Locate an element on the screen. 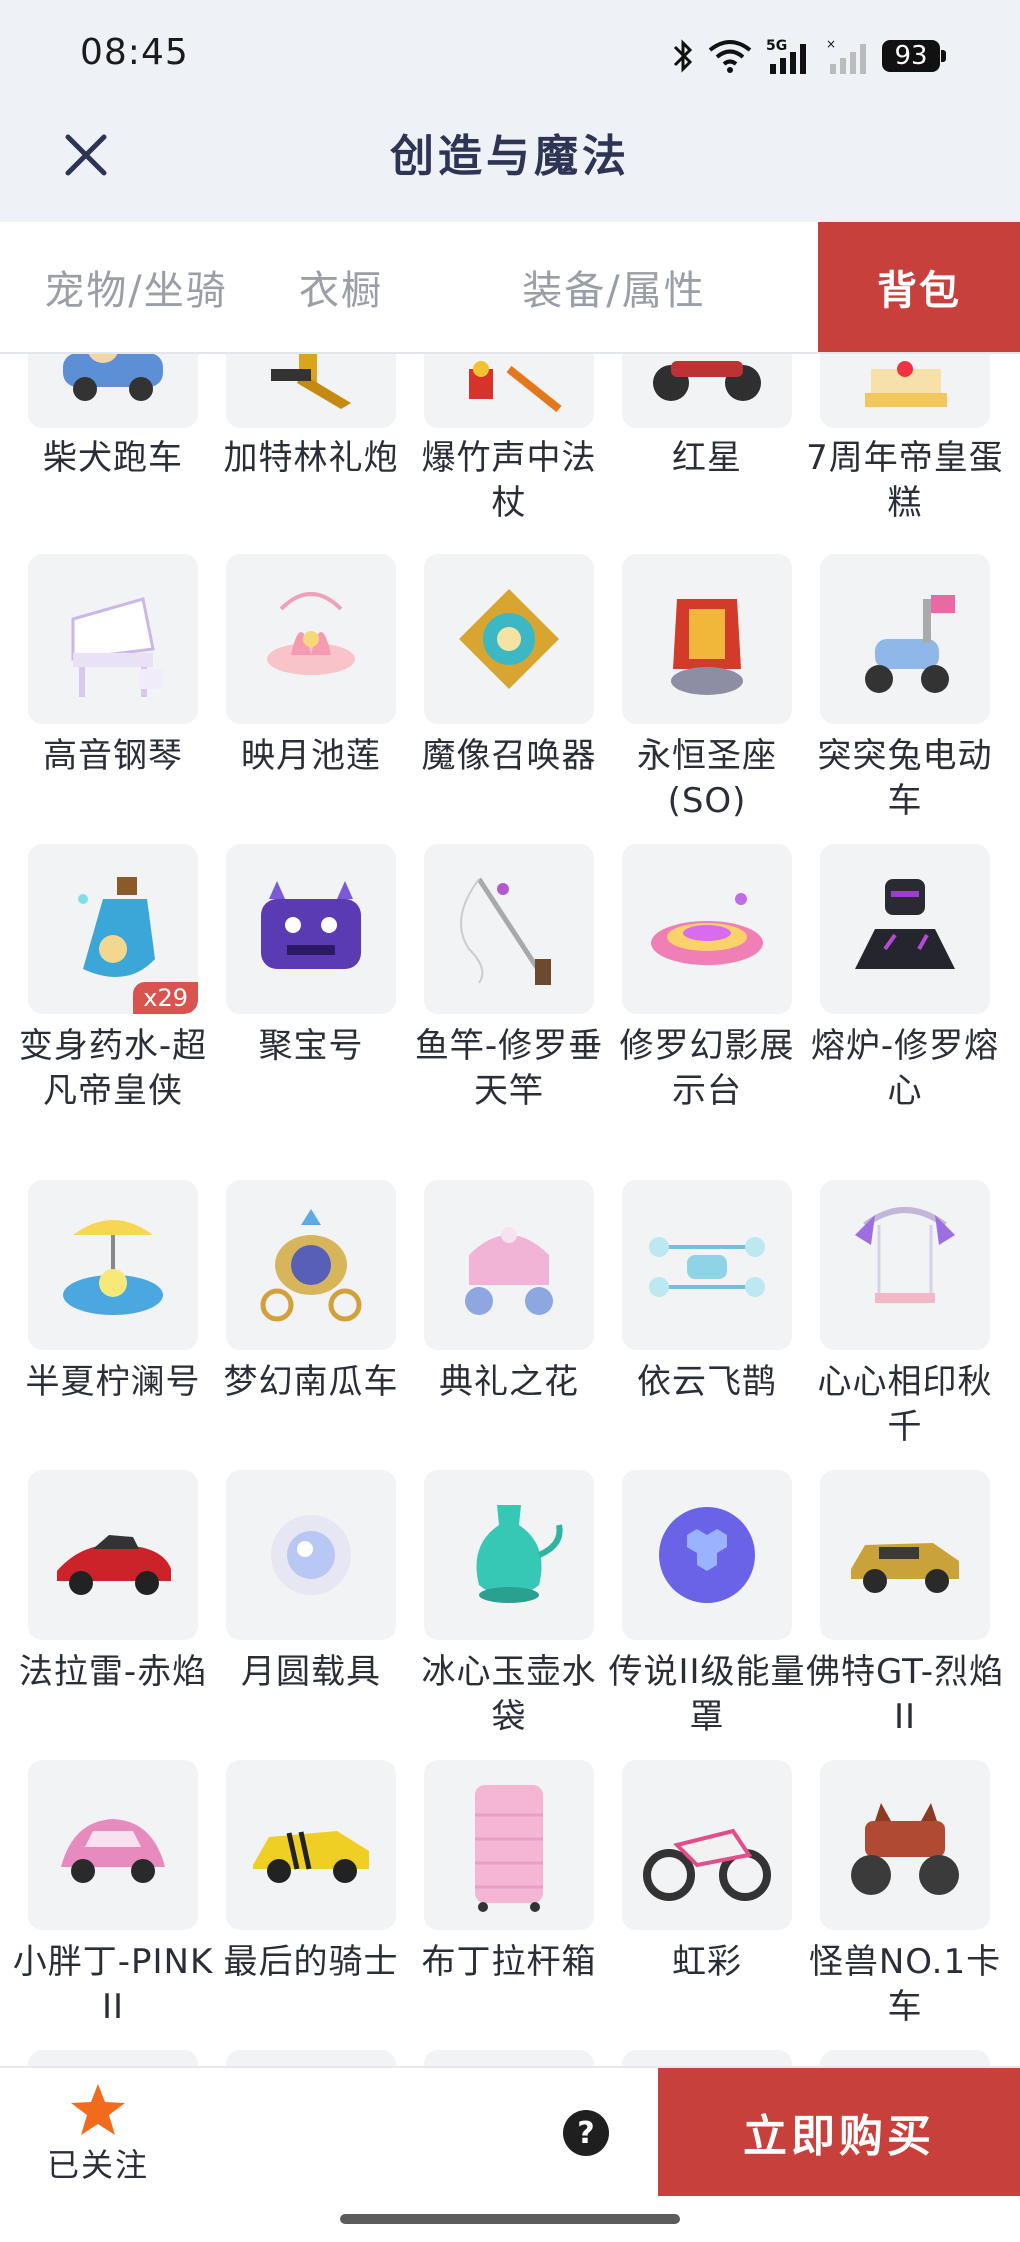 This screenshot has height=2242, width=1020. grid-item: 7周年帝皇蛋糕 is located at coordinates (897, 454).